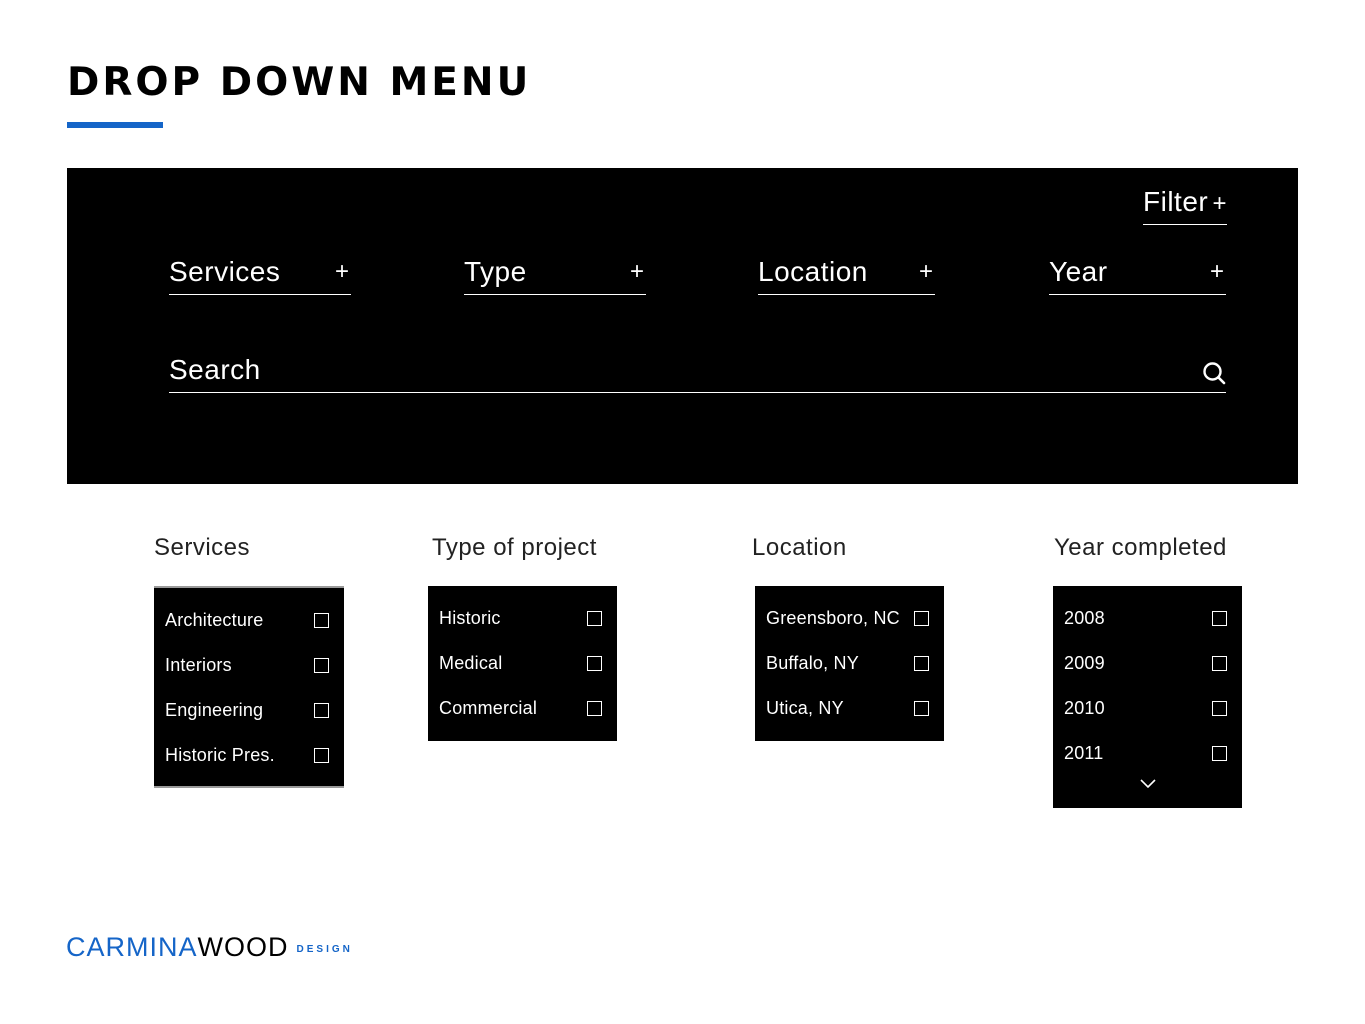 This screenshot has width=1365, height=1024. I want to click on dropdown-label: Location, so click(813, 271).